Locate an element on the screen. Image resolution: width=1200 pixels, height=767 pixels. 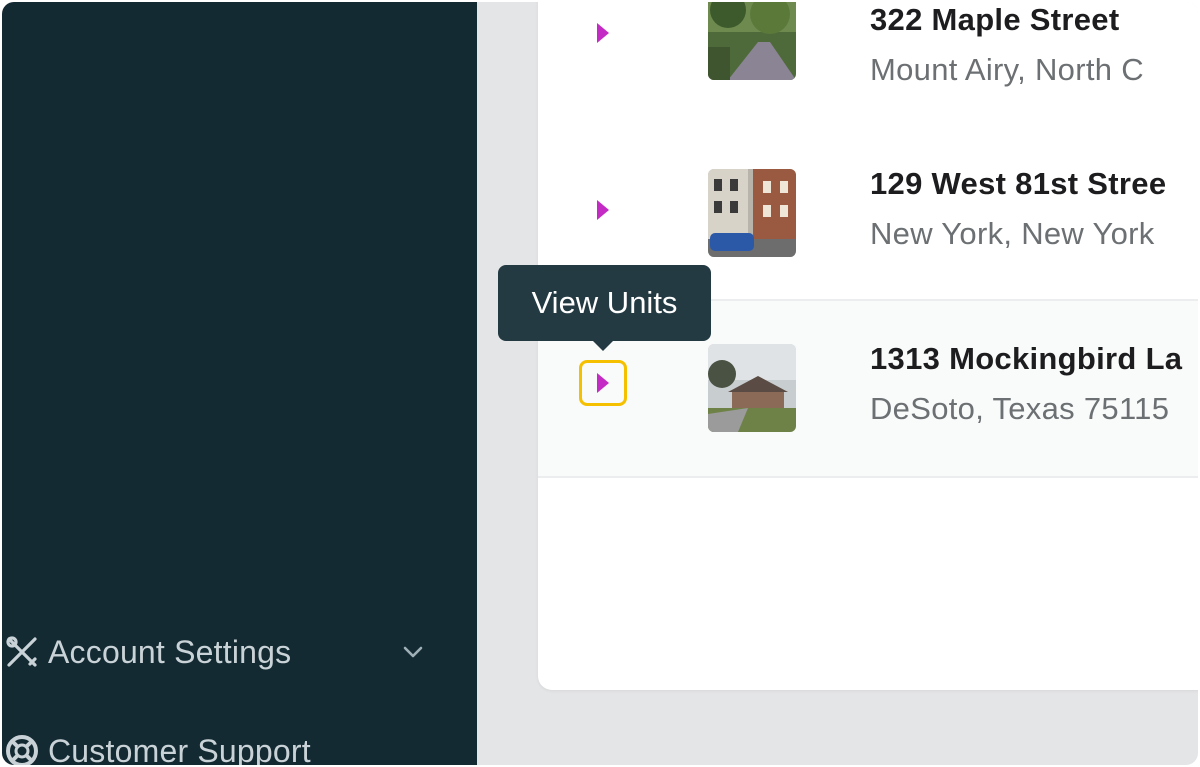
view-units-button is located at coordinates (603, 383).